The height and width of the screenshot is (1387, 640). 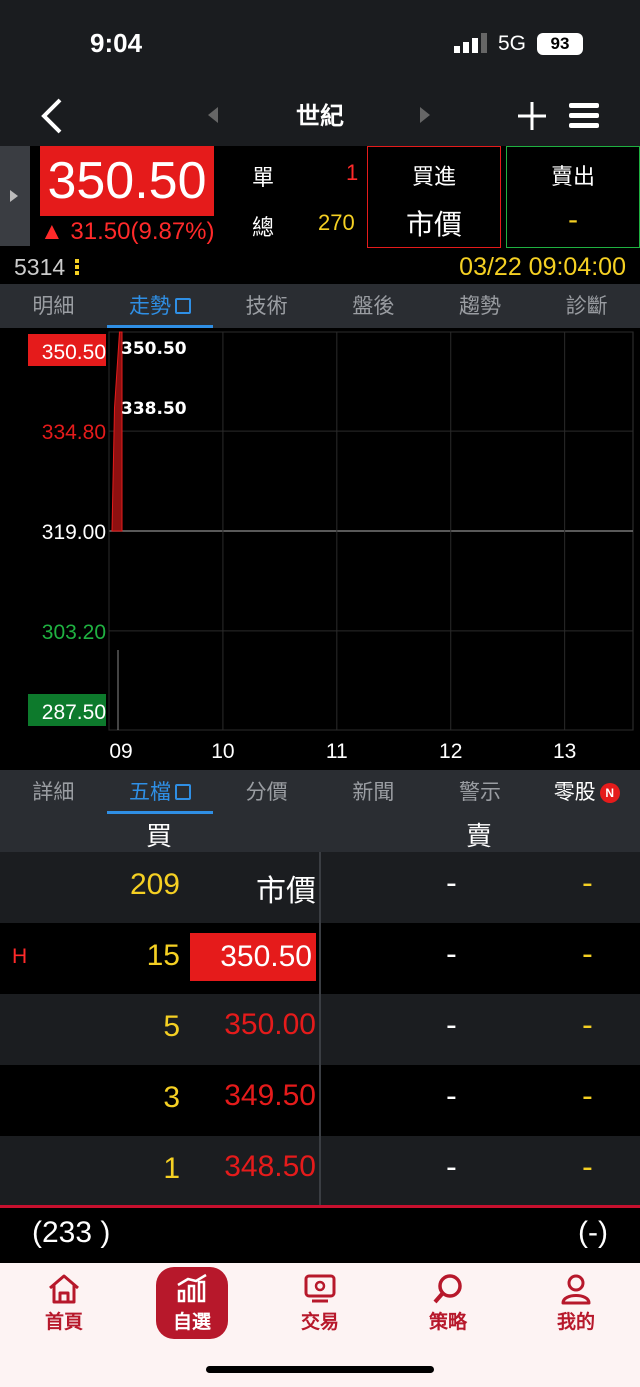 I want to click on sort-icon, so click(x=76, y=267).